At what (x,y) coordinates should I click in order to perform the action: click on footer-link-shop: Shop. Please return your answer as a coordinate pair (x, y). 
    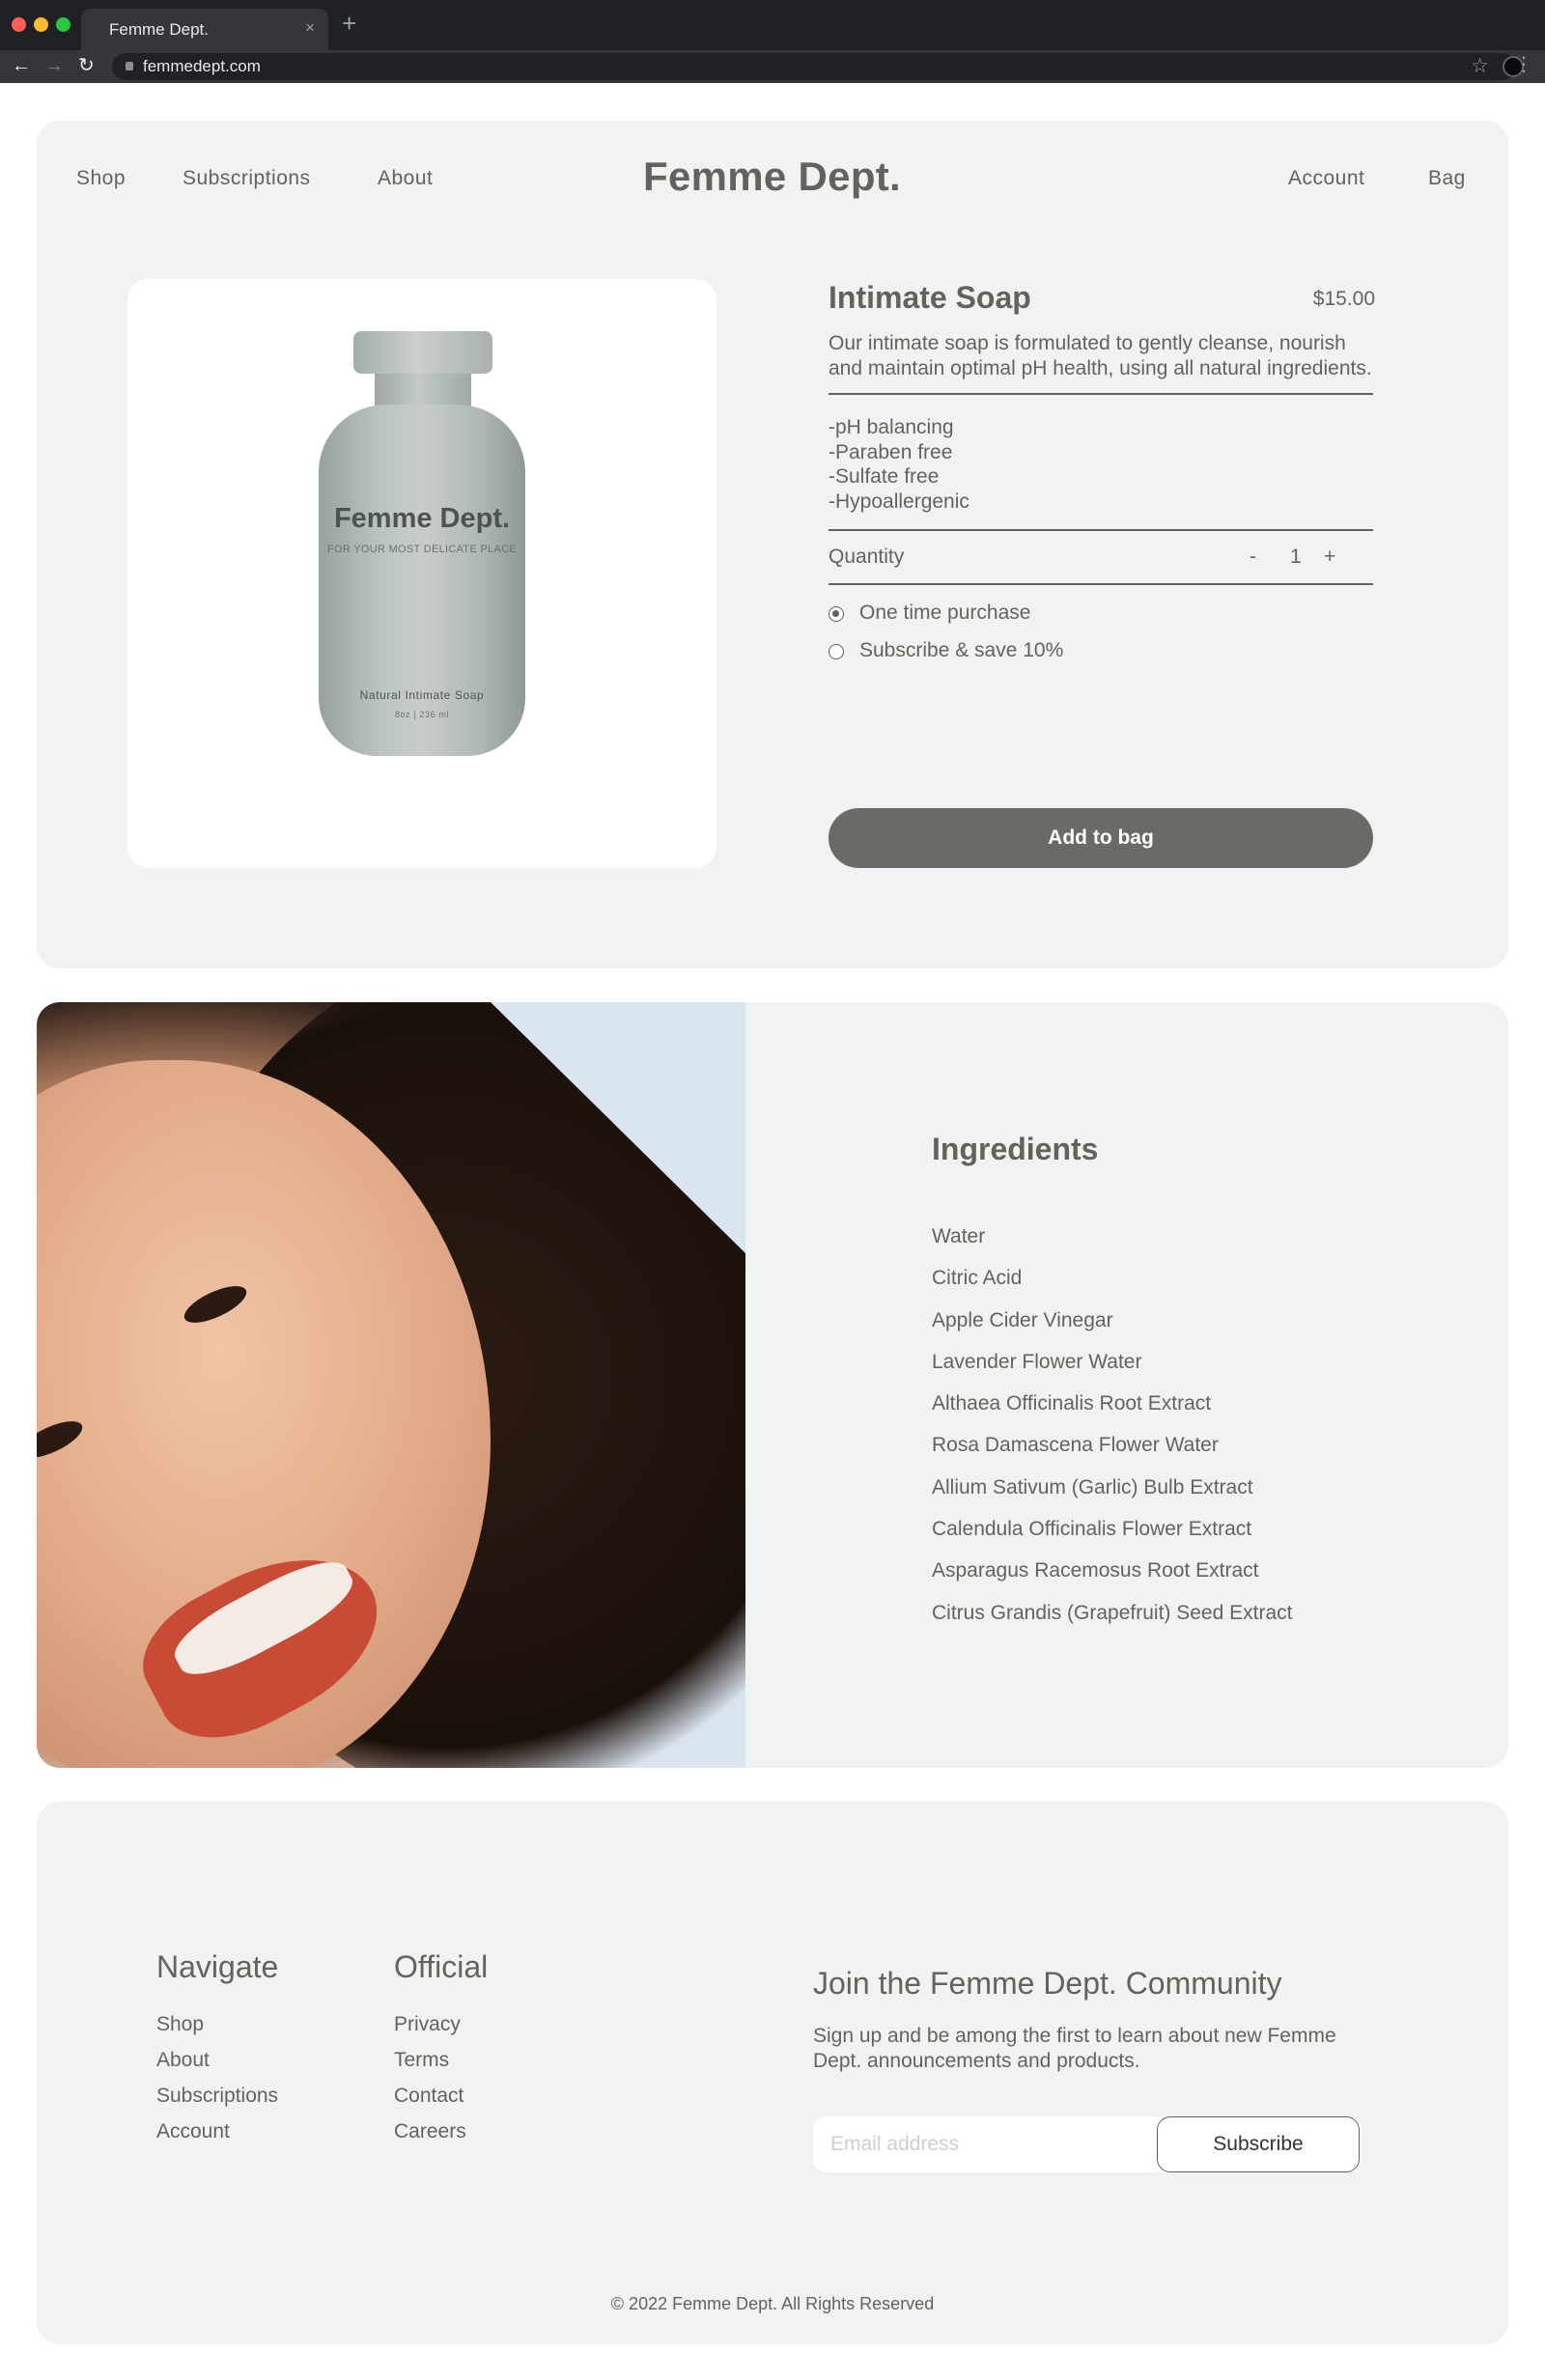
    Looking at the image, I should click on (217, 2030).